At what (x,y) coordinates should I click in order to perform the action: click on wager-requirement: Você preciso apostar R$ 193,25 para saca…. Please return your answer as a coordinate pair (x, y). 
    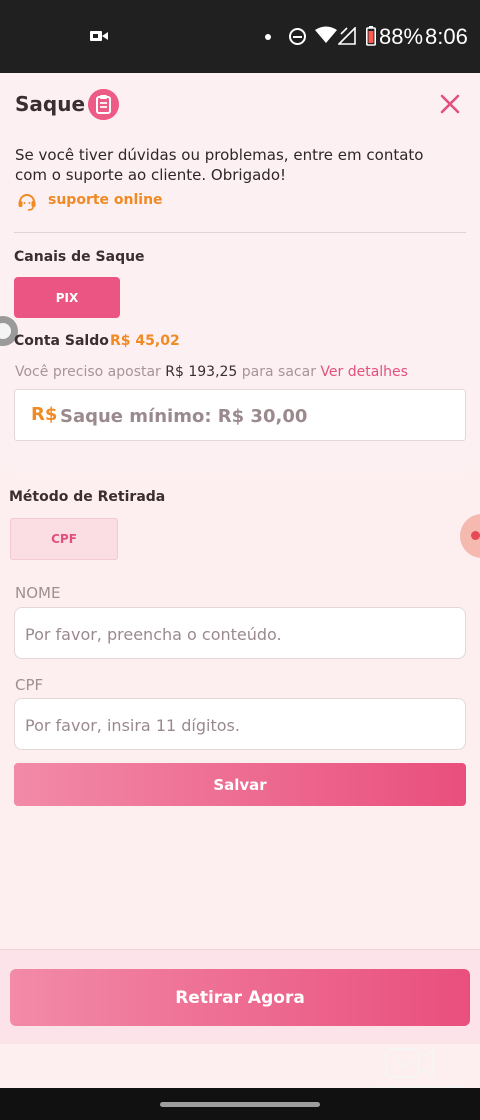
    Looking at the image, I should click on (211, 372).